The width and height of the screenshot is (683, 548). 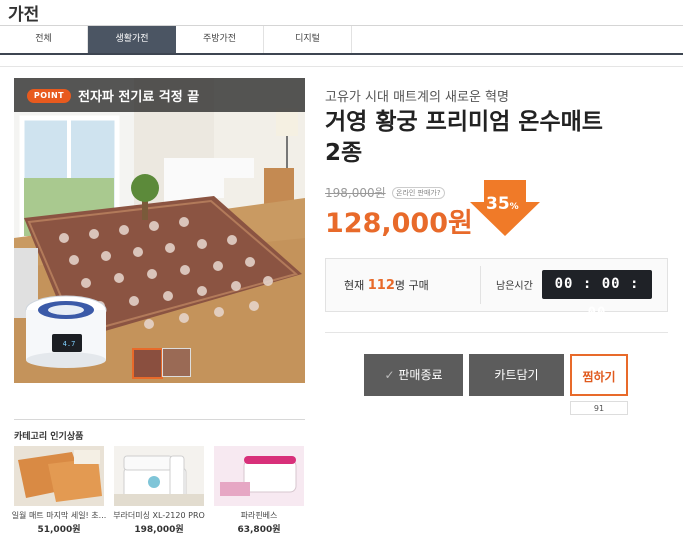 I want to click on buyers-suffix: 명 구매, so click(x=411, y=285).